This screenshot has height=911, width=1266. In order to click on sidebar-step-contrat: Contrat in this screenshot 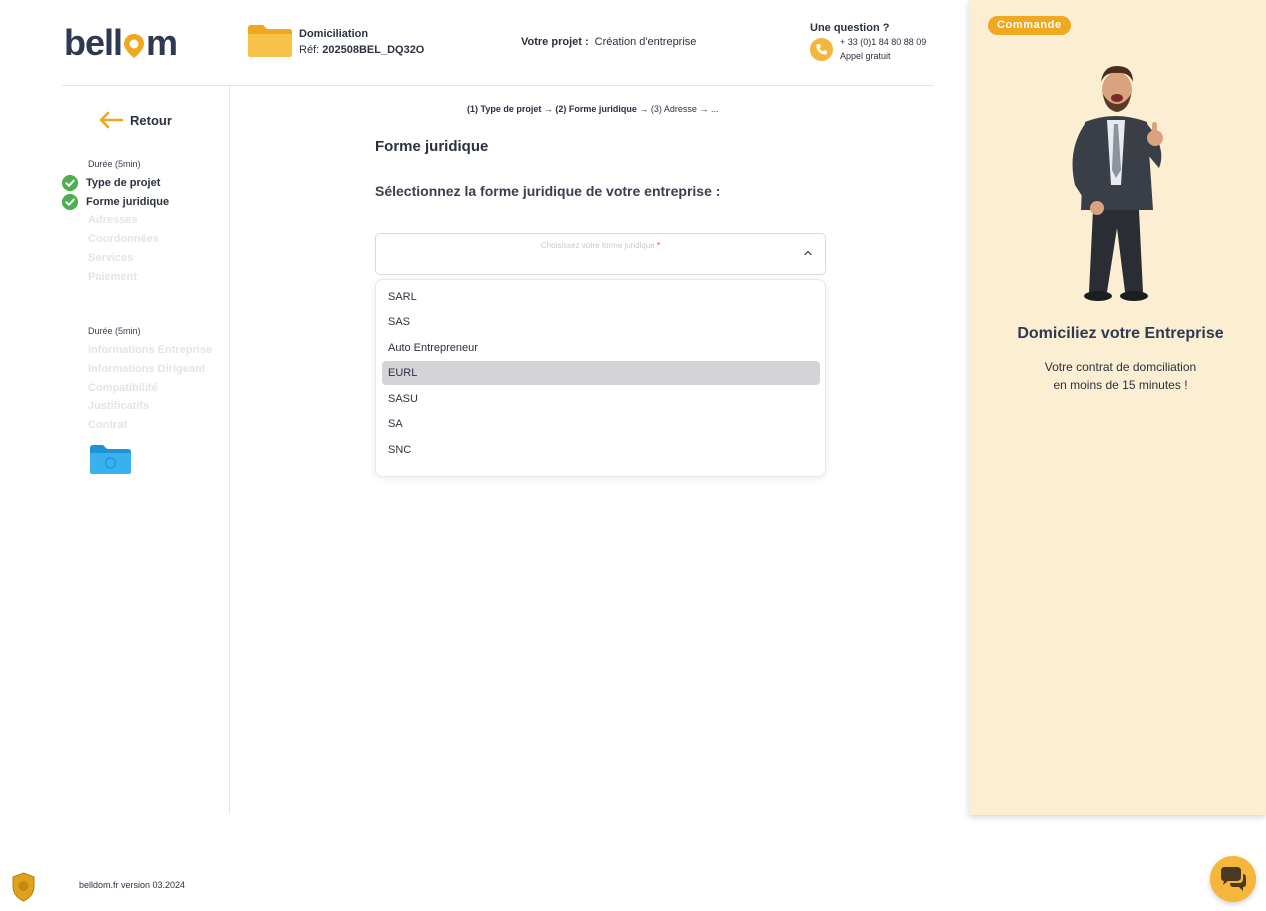, I will do `click(108, 425)`.